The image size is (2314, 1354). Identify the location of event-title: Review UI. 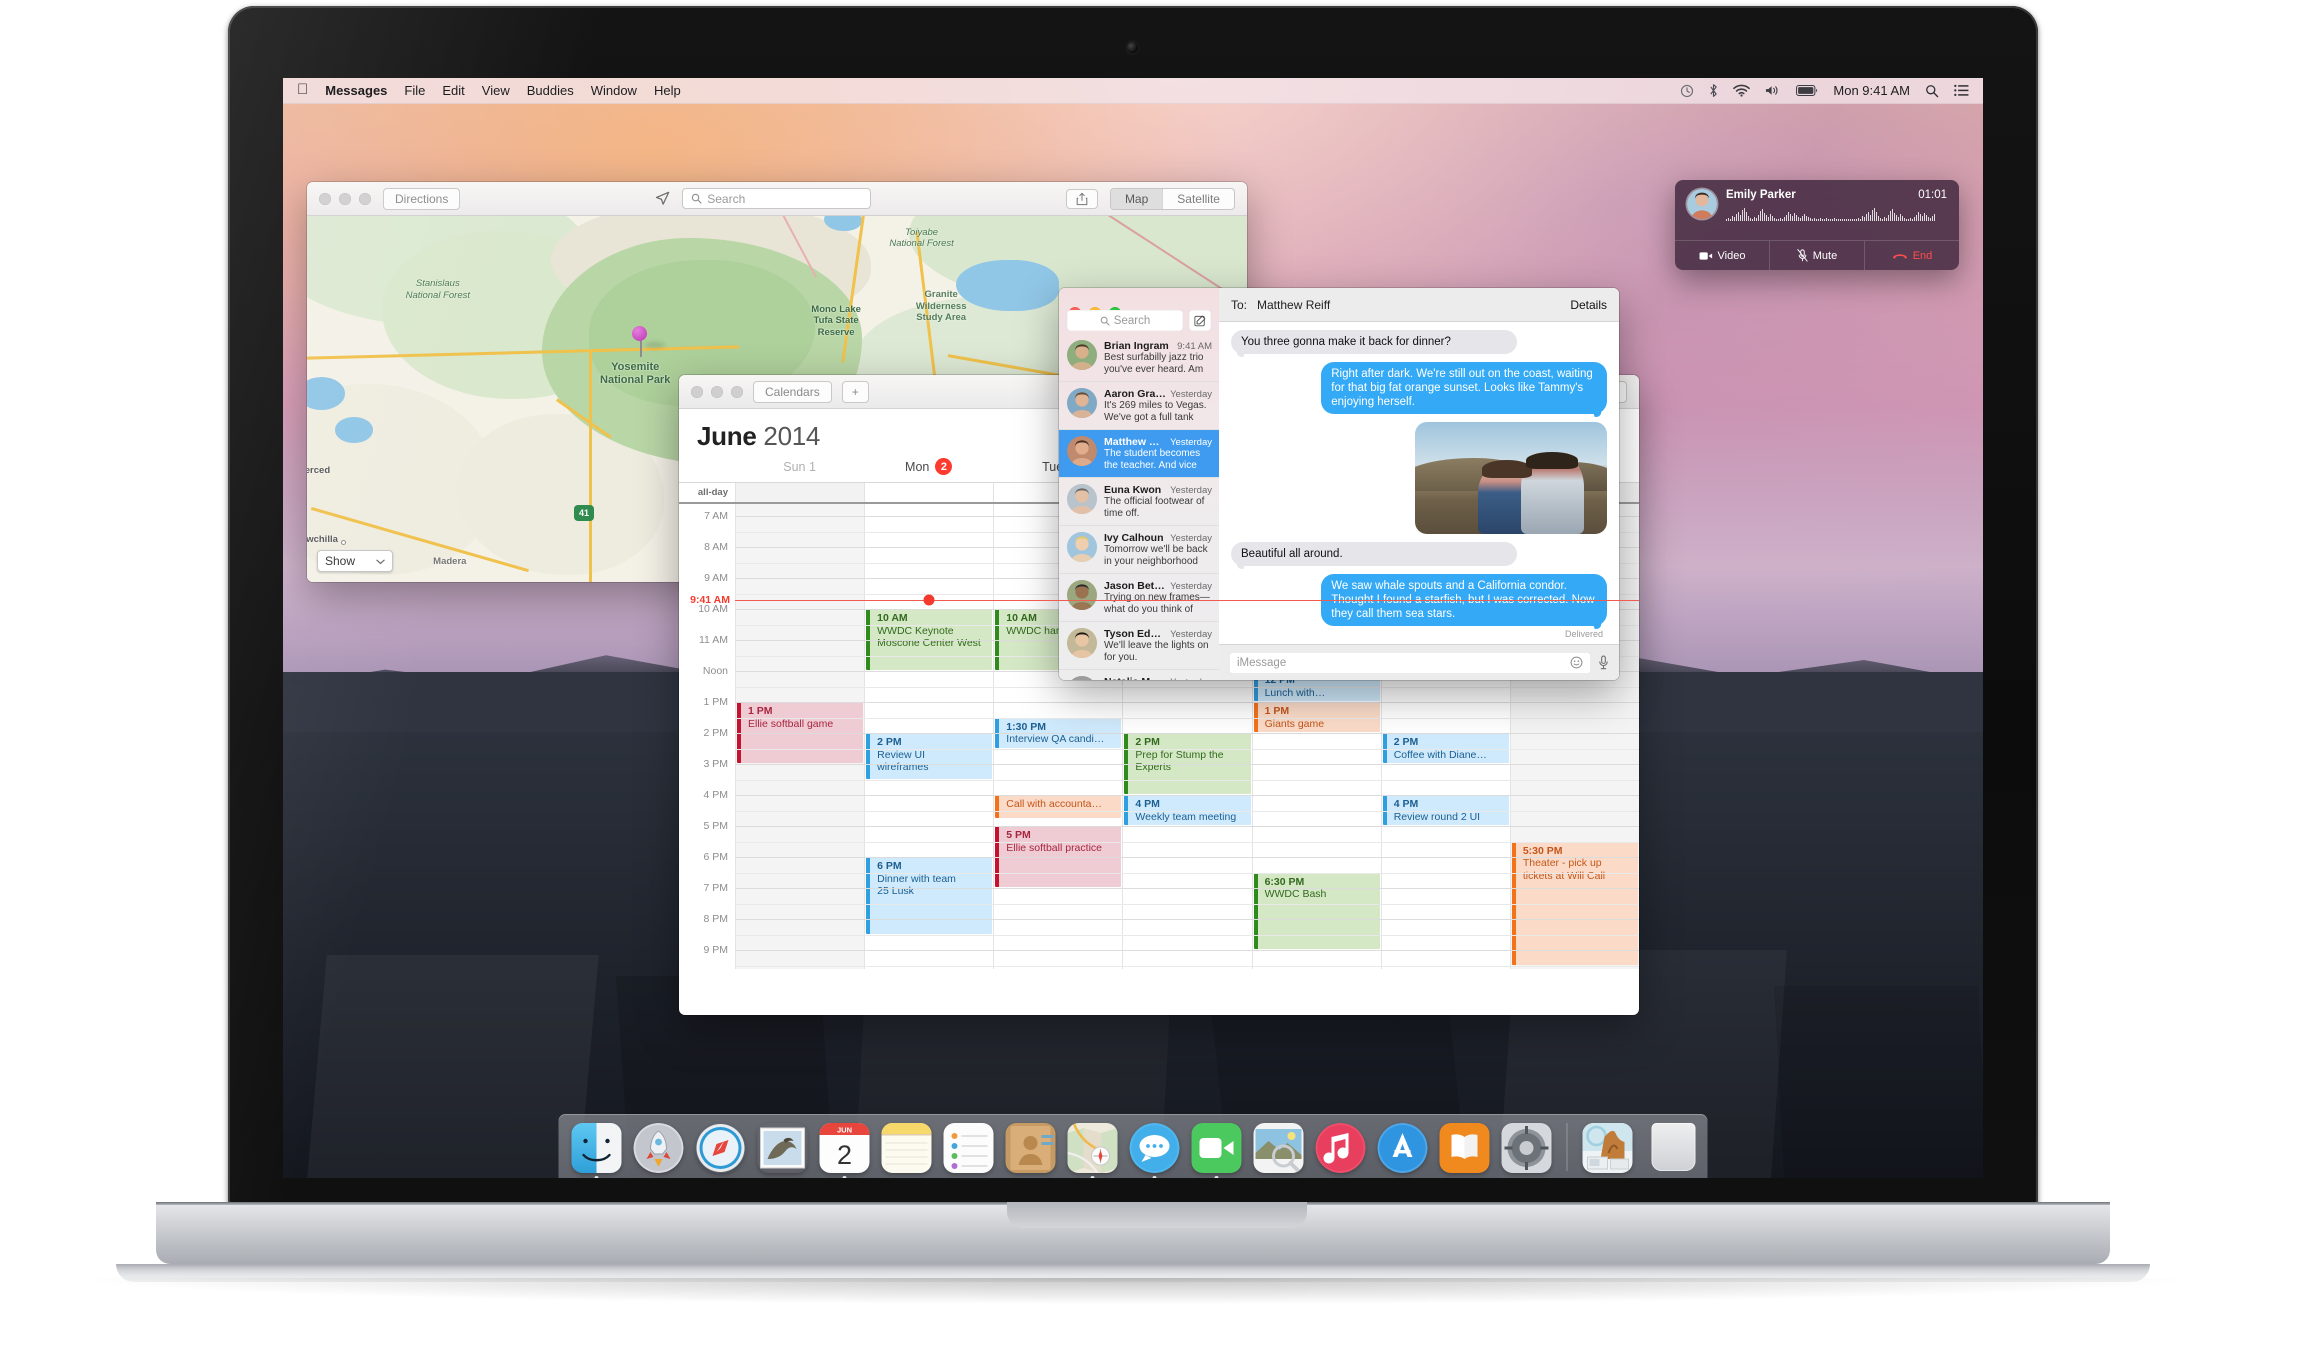
(901, 754).